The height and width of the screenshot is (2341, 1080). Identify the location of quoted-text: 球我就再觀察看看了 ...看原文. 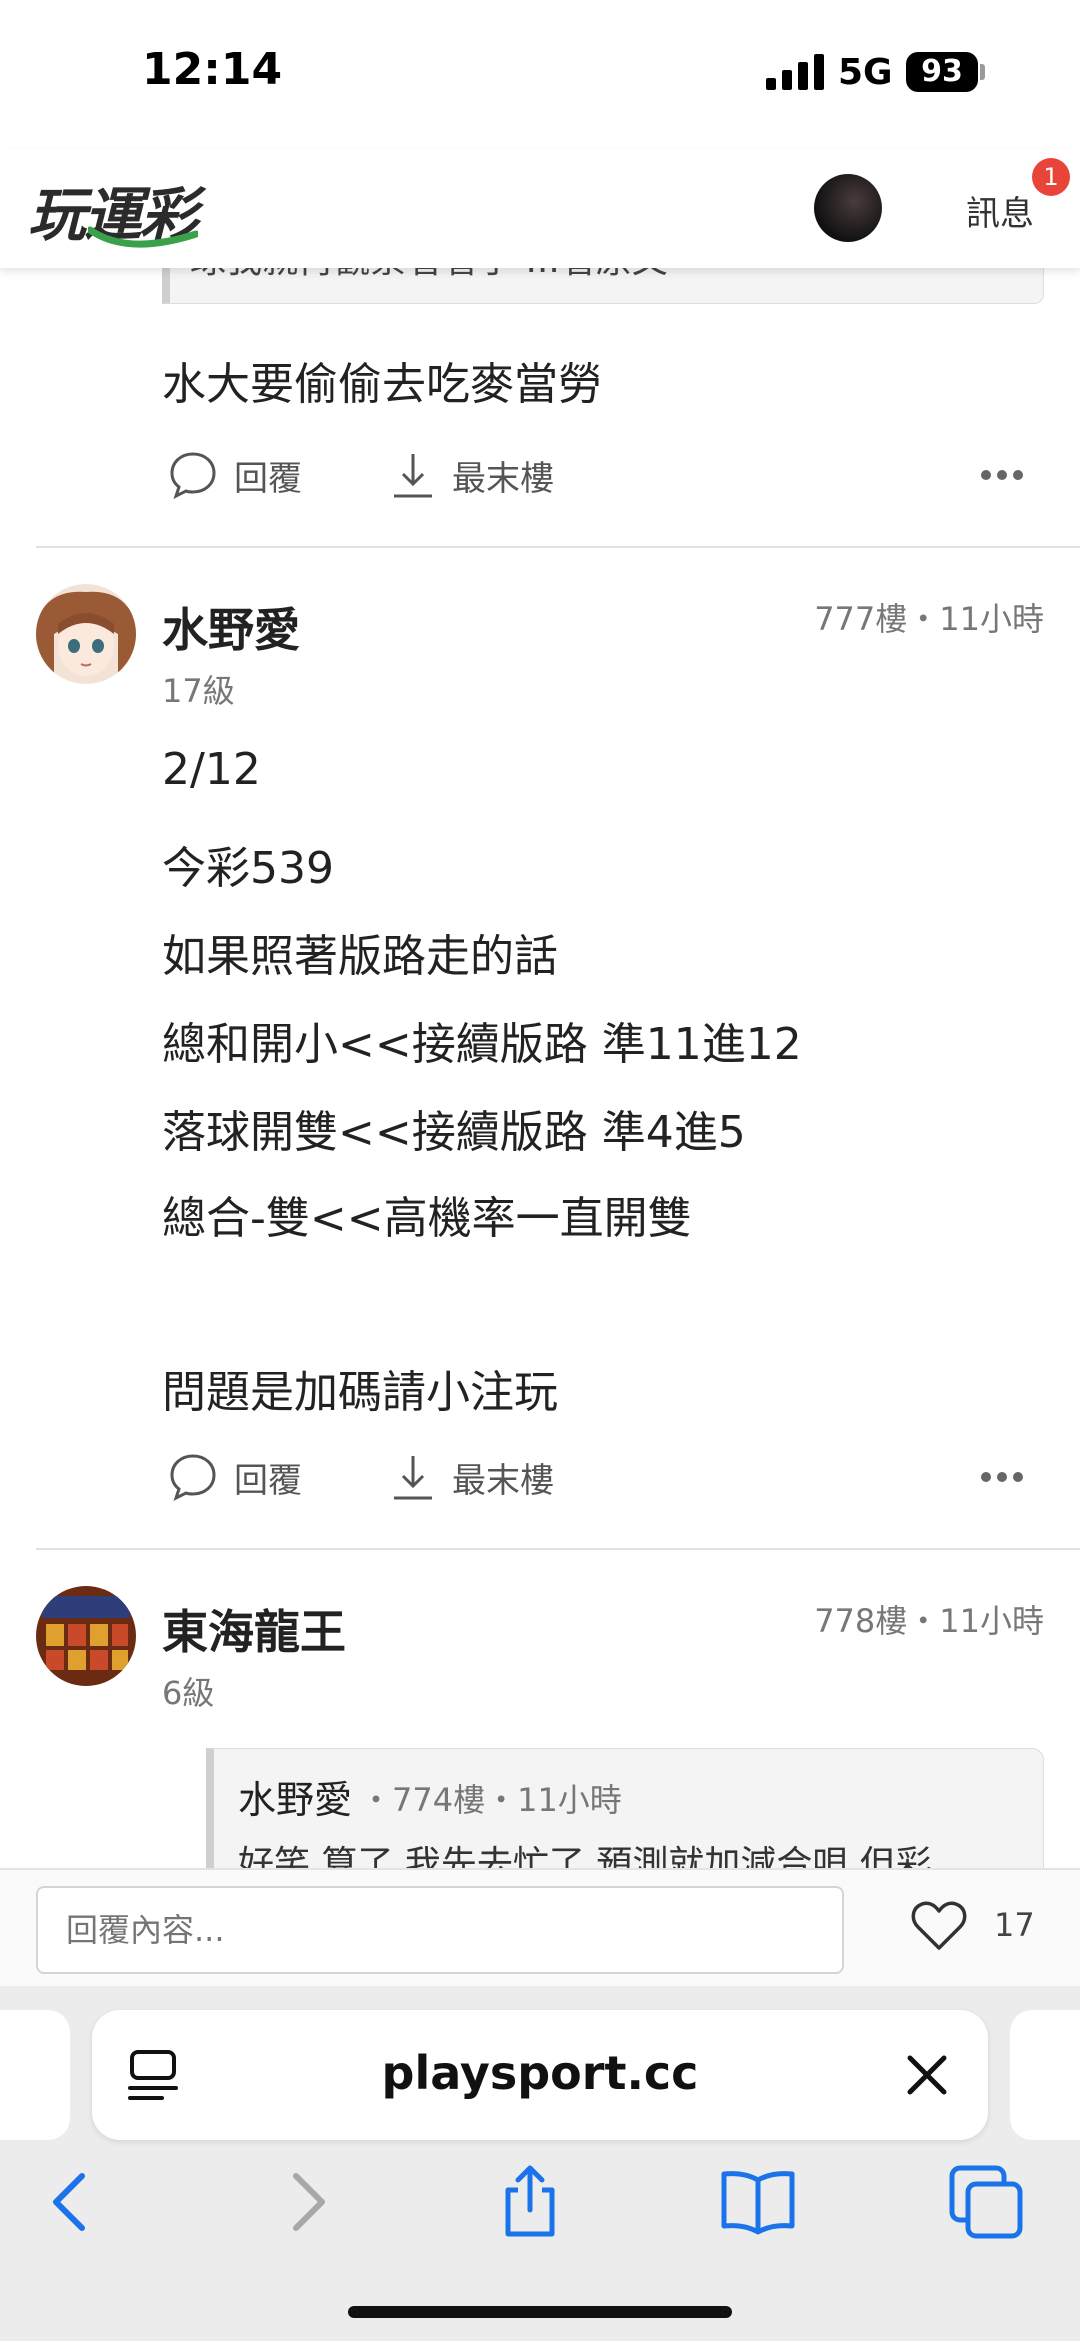
(429, 275).